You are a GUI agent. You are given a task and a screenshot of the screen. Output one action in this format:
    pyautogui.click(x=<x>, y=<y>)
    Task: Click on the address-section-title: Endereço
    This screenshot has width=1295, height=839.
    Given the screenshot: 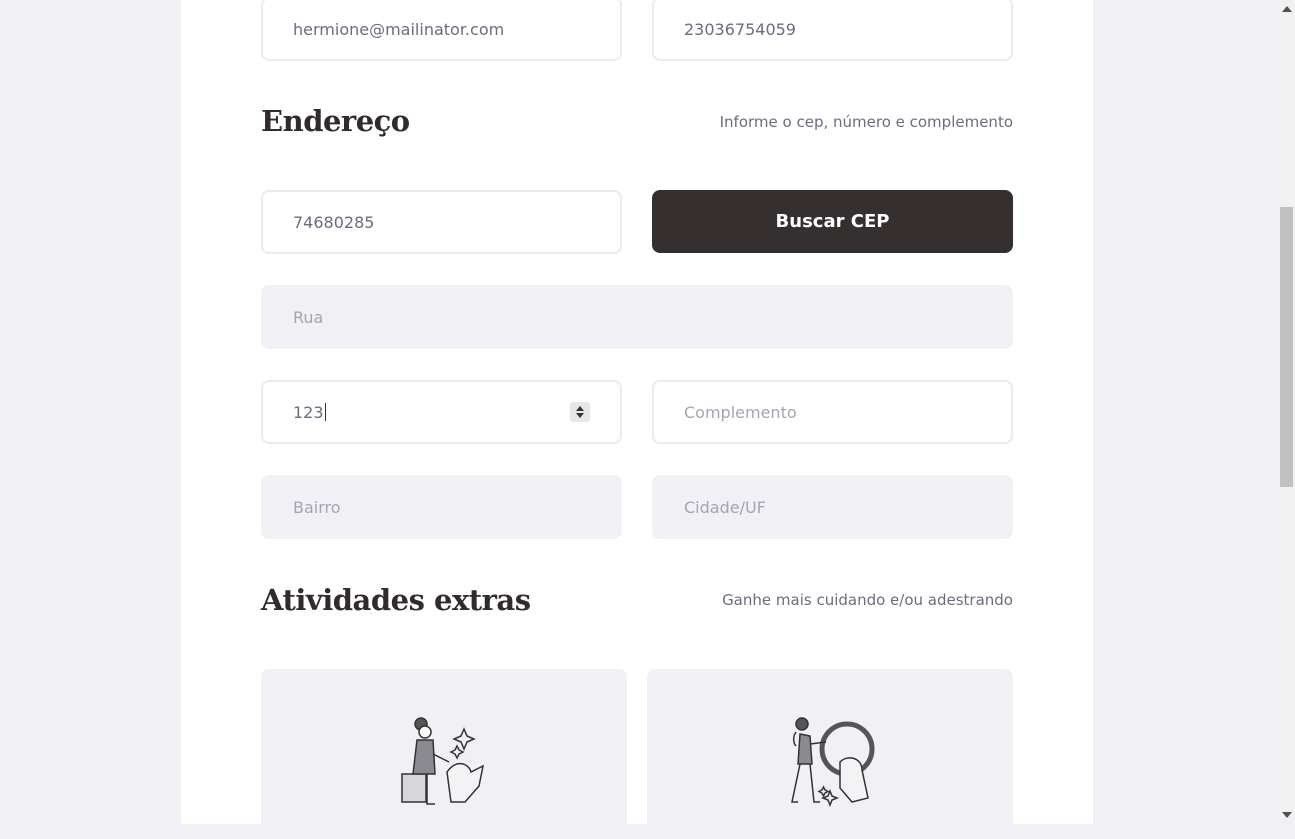 What is the action you would take?
    pyautogui.click(x=335, y=121)
    